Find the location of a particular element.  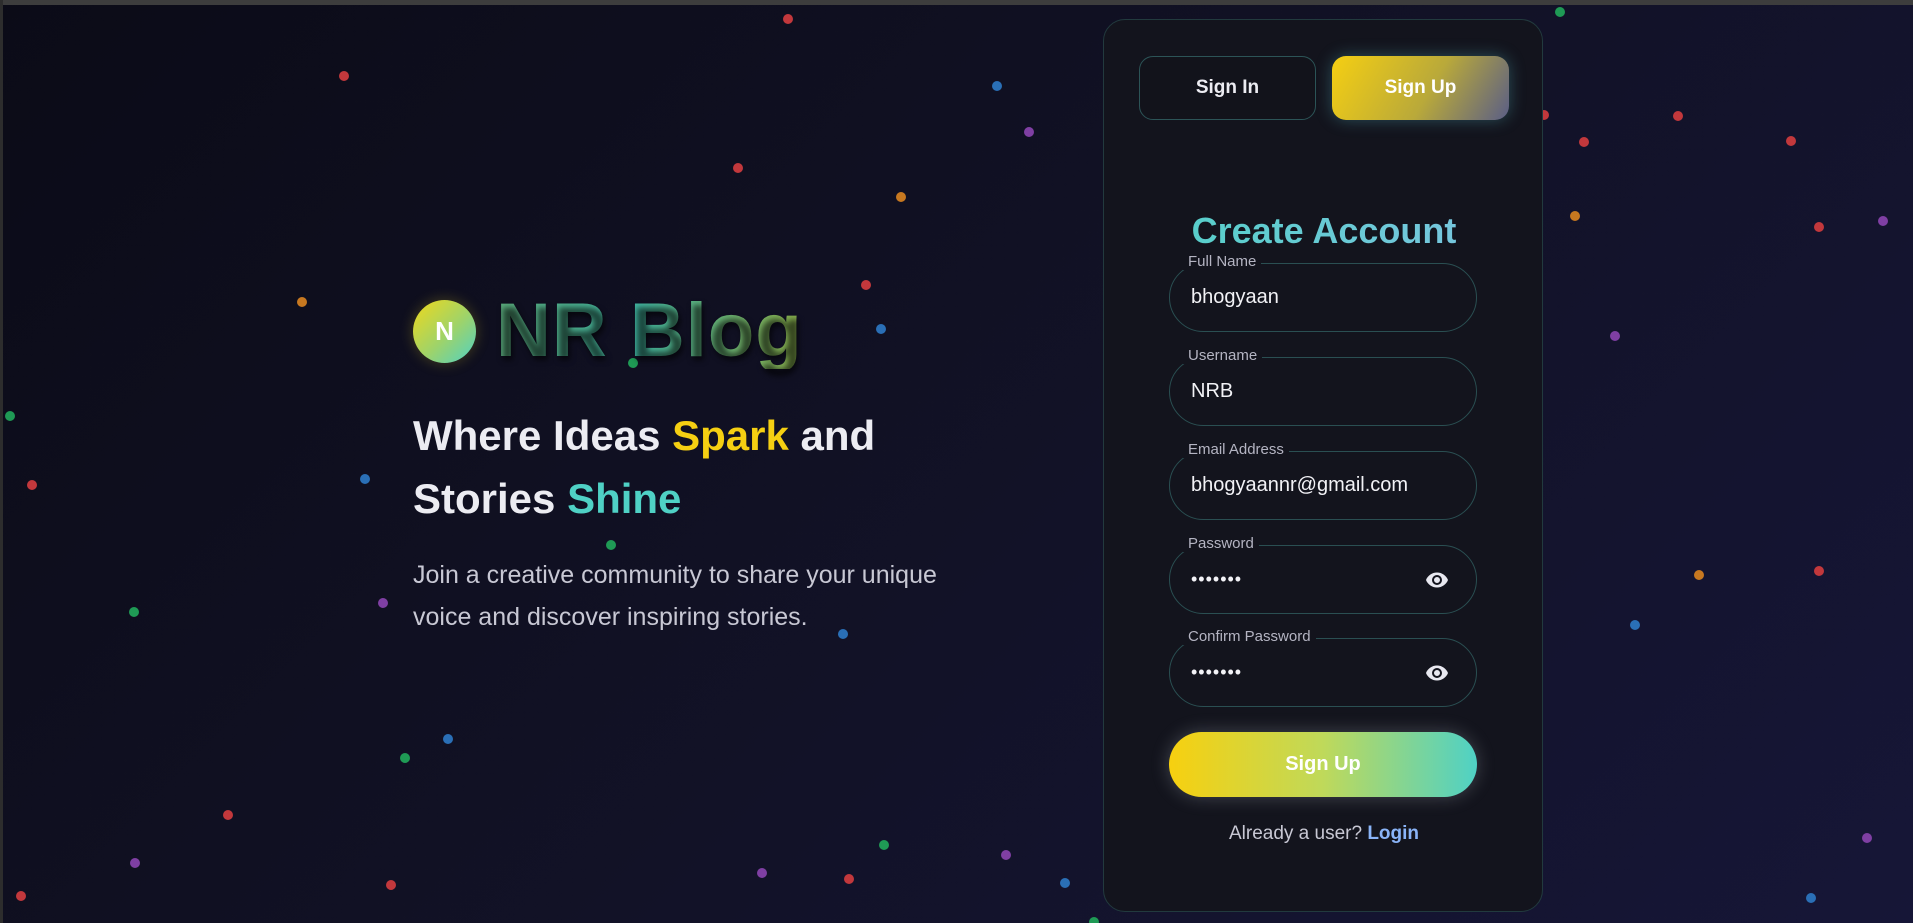

login-prompt: Already a user? Login is located at coordinates (1324, 834).